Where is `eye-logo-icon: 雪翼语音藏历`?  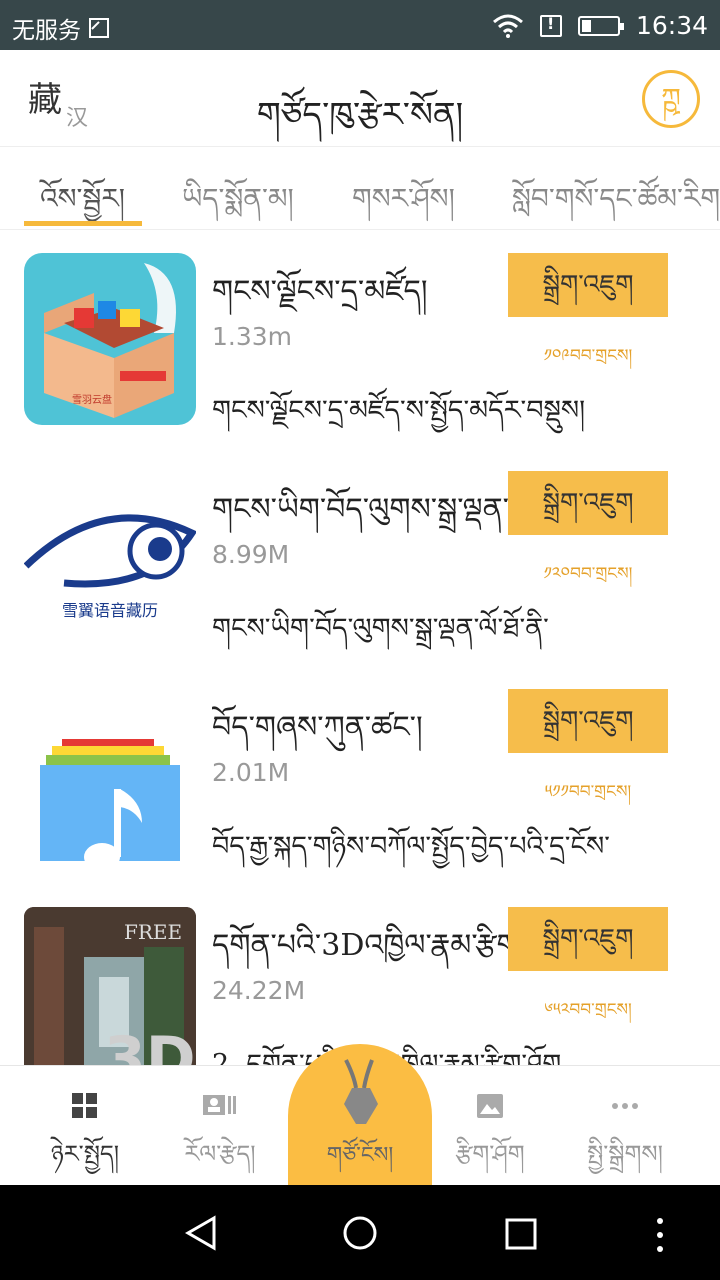 eye-logo-icon: 雪翼语音藏历 is located at coordinates (110, 567).